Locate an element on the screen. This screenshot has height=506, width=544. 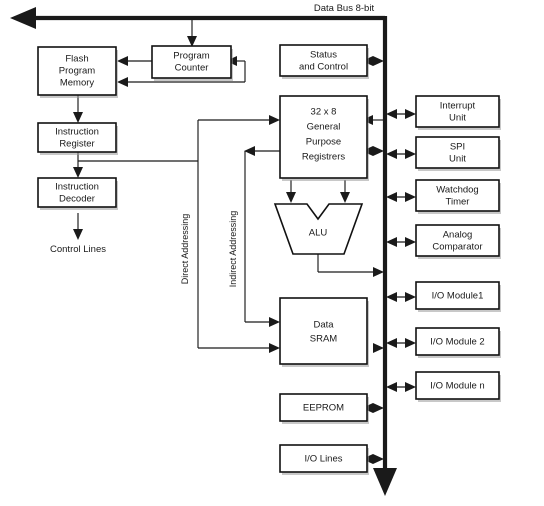
analog-comparator-label-line1: Analog is located at coordinates (458, 235).